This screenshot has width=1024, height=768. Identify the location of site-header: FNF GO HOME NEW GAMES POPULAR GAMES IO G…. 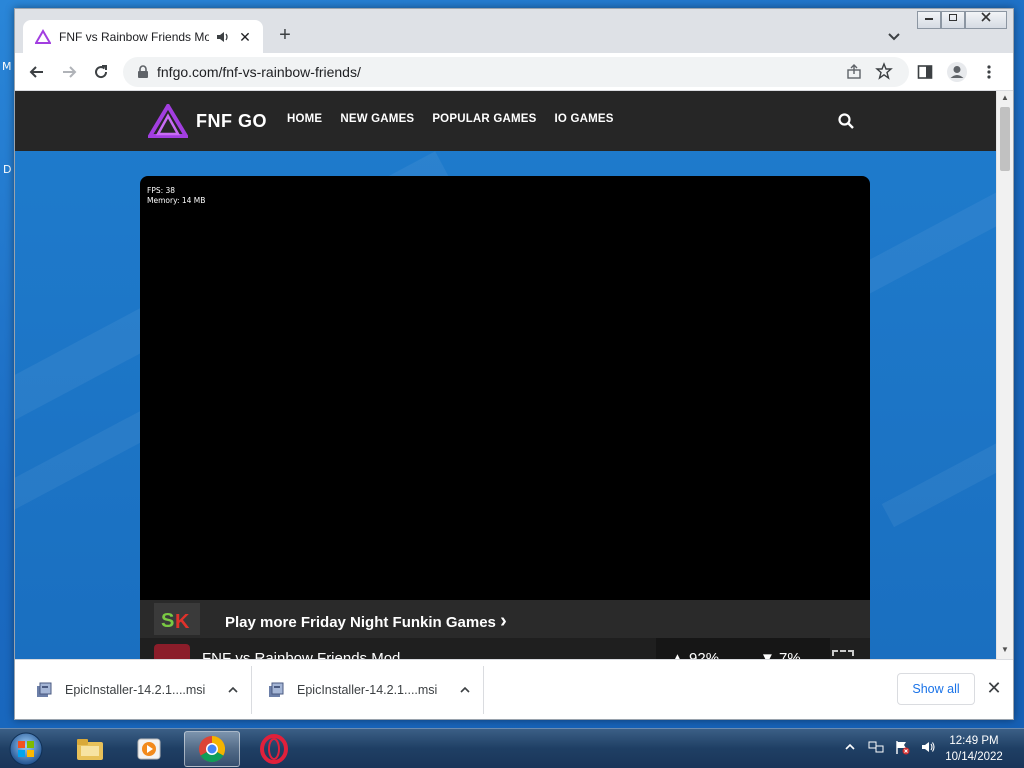
(505, 121).